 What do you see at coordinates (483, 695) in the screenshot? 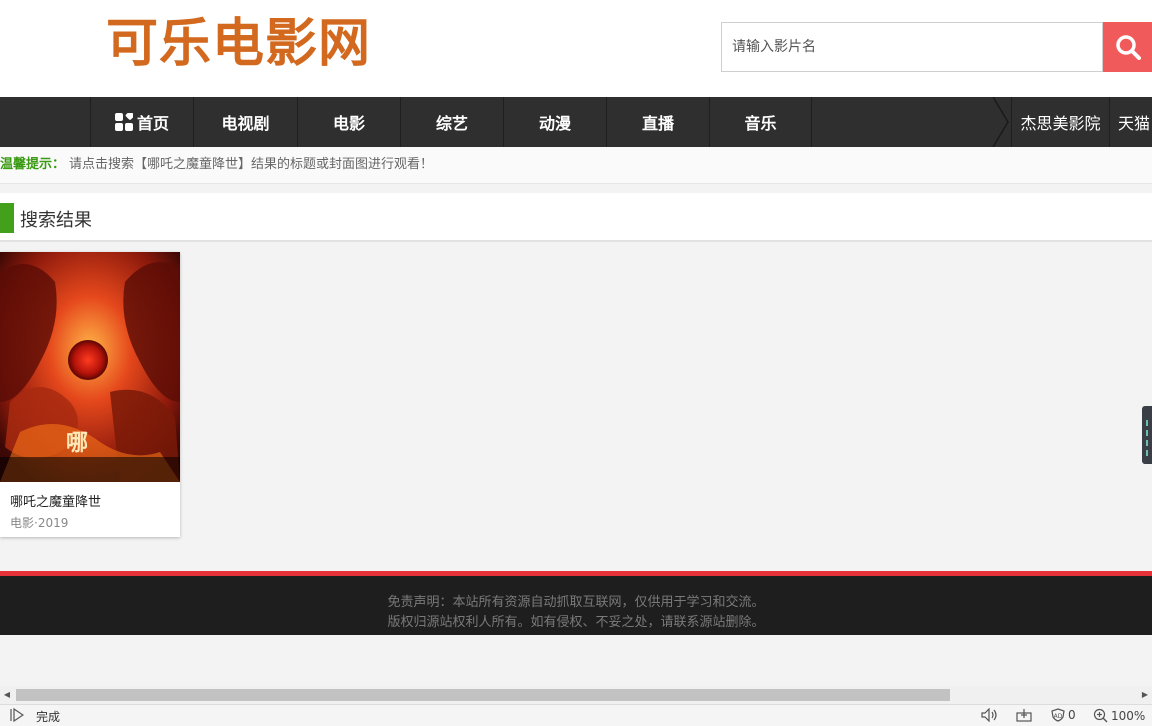
I see `scrollbar-thumb` at bounding box center [483, 695].